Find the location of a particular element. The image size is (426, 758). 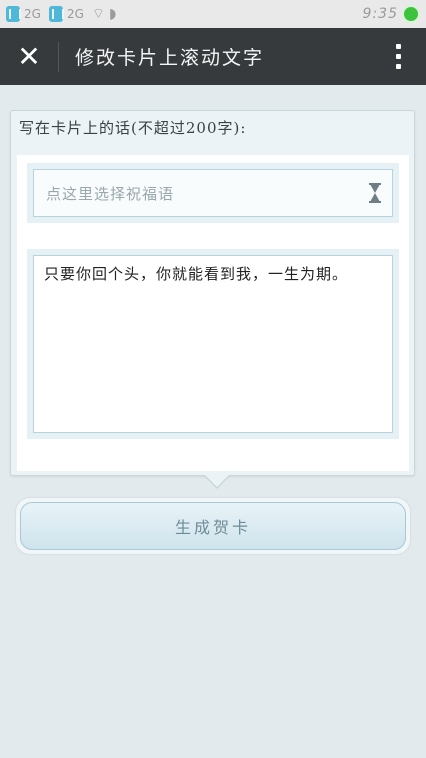

hourglass-icon is located at coordinates (375, 193).